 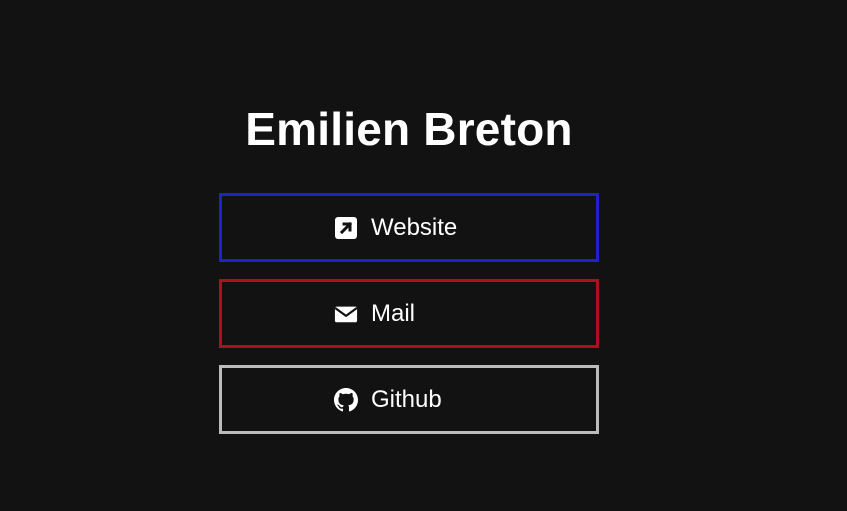 What do you see at coordinates (409, 128) in the screenshot?
I see `page-title: Emilien Breton` at bounding box center [409, 128].